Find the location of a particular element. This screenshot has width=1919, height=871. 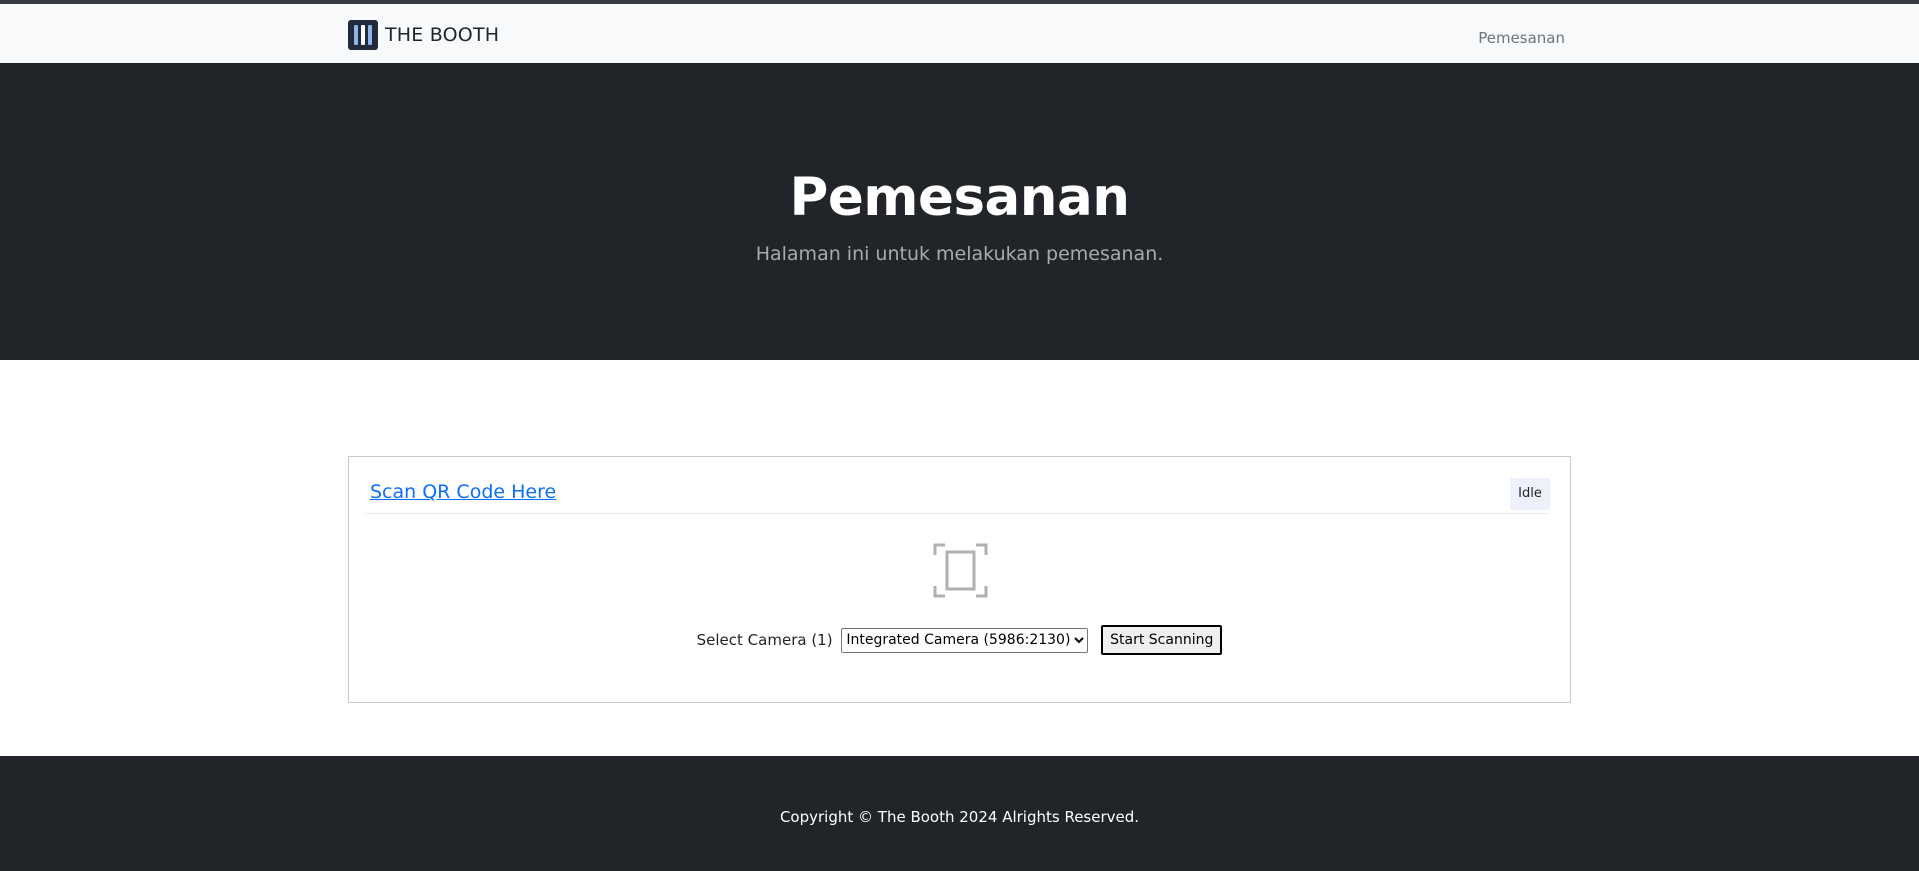

status-badge: Idle is located at coordinates (1530, 494).